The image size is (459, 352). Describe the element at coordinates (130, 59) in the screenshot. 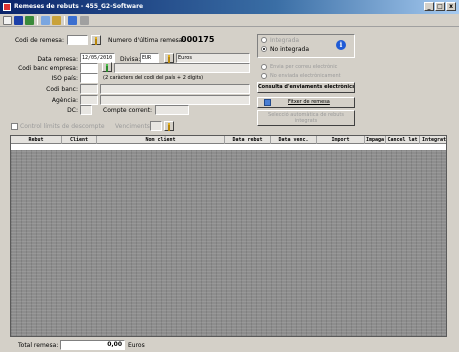

I see `divisa-label: Divisa:` at that location.